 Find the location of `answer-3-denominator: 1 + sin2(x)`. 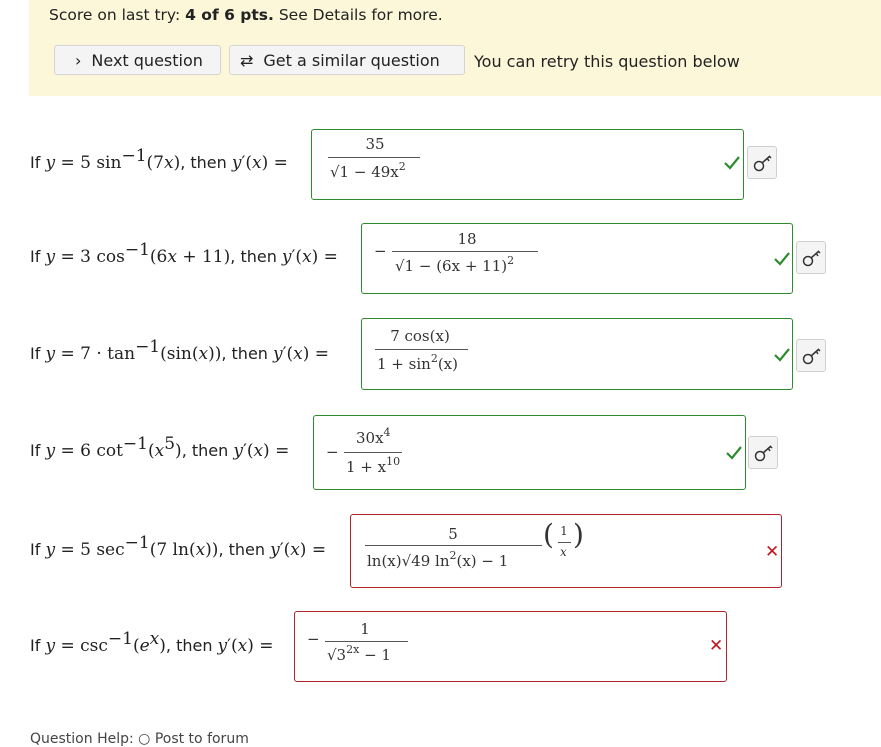

answer-3-denominator: 1 + sin2(x) is located at coordinates (417, 362).